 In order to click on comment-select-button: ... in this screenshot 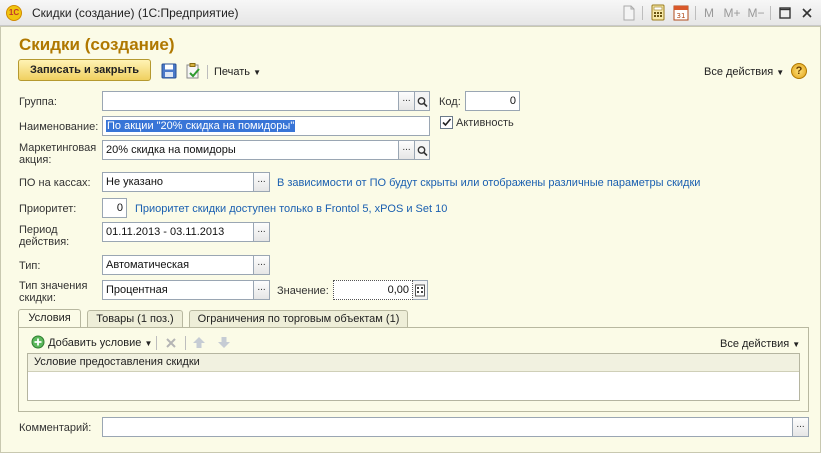, I will do `click(801, 427)`.